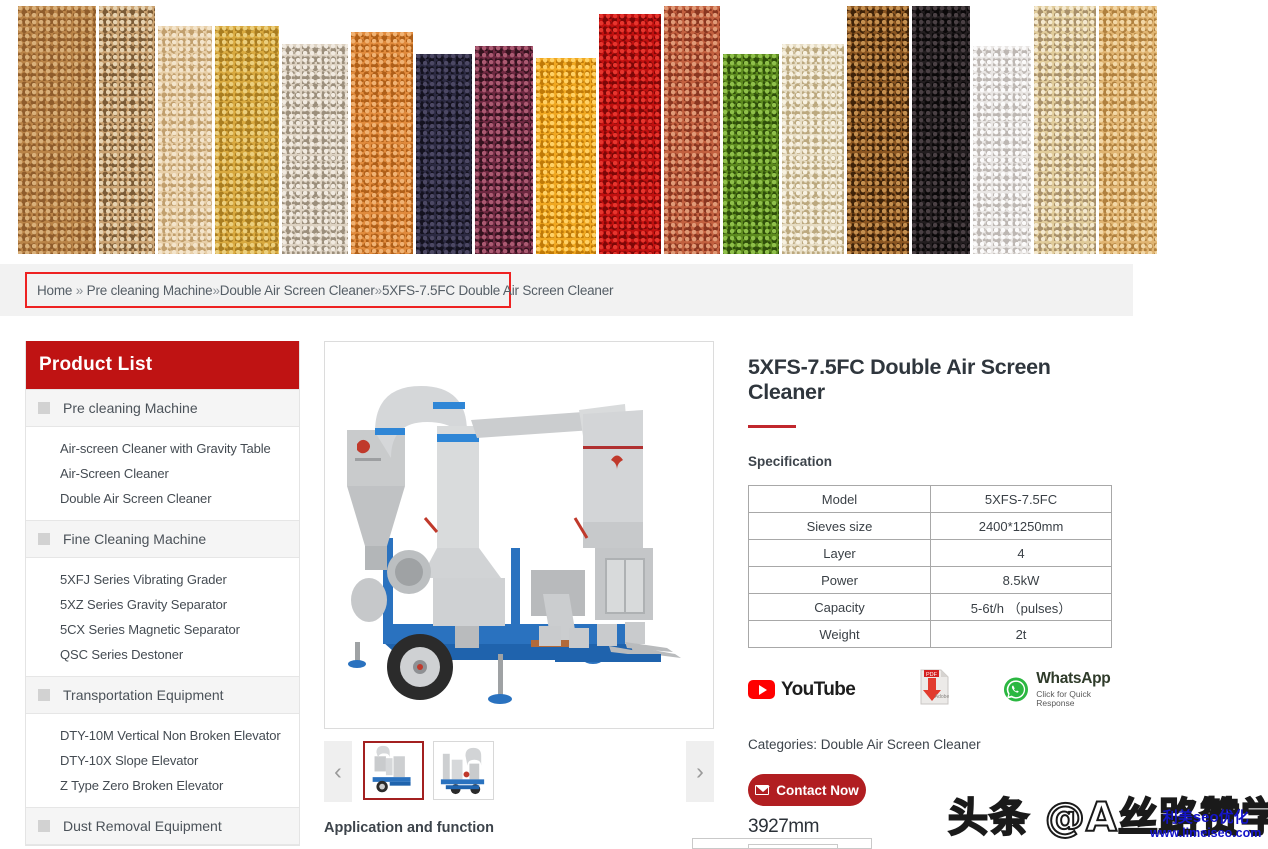 The width and height of the screenshot is (1268, 849). I want to click on sidebar-group-label: Pre cleaning Machine, so click(130, 408).